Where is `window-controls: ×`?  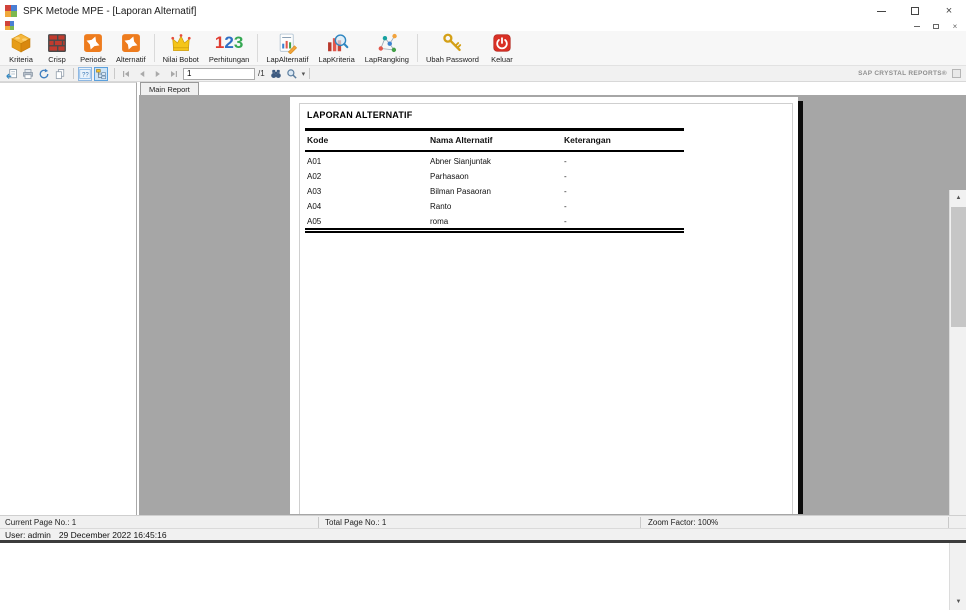
window-controls: × is located at coordinates (915, 11).